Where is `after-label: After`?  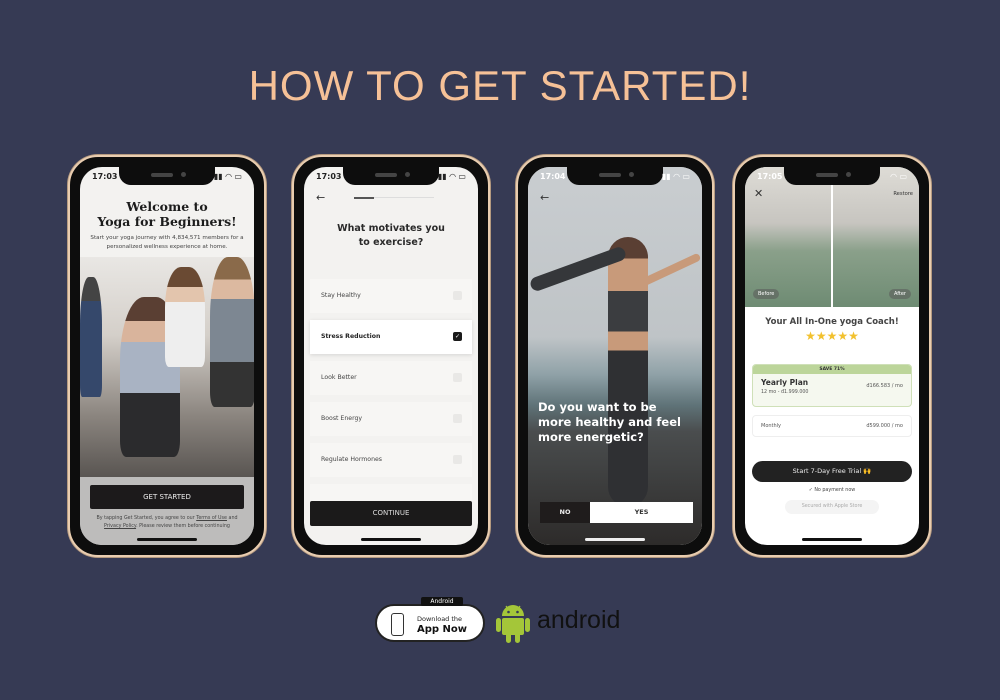
after-label: After is located at coordinates (899, 294).